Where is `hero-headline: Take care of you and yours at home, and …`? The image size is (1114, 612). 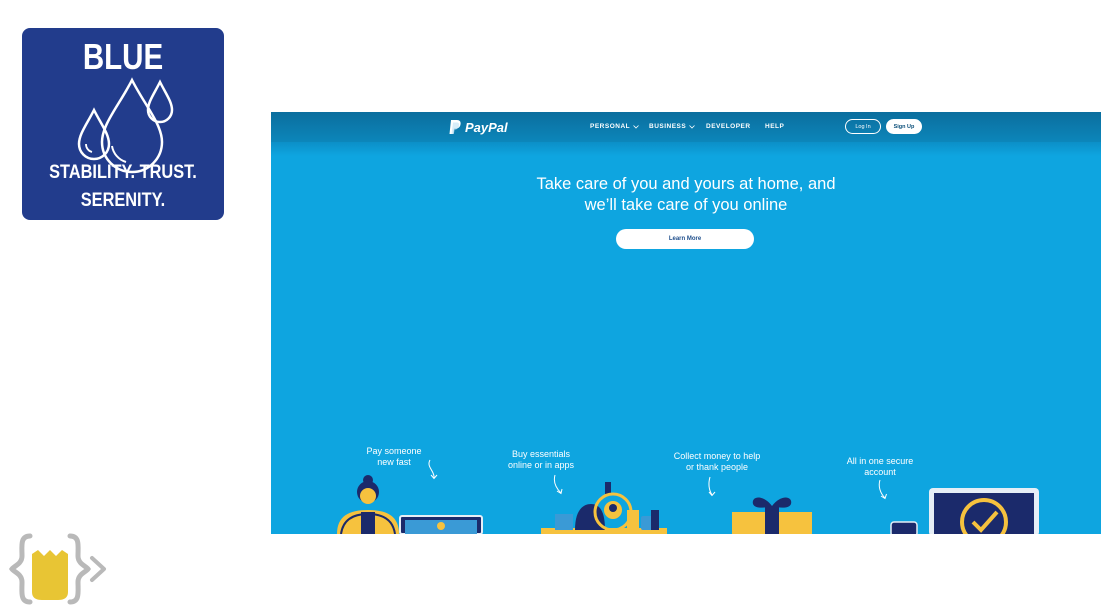 hero-headline: Take care of you and yours at home, and … is located at coordinates (686, 195).